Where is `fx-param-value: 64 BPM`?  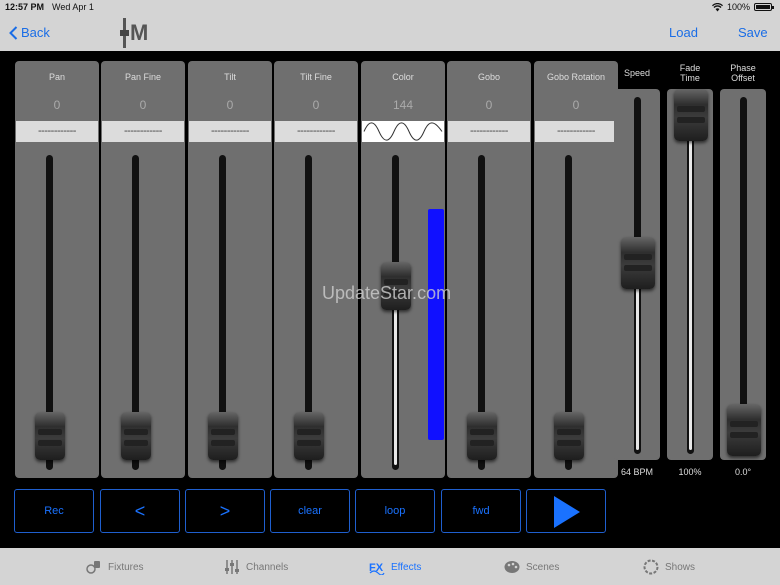
fx-param-value: 64 BPM is located at coordinates (636, 472).